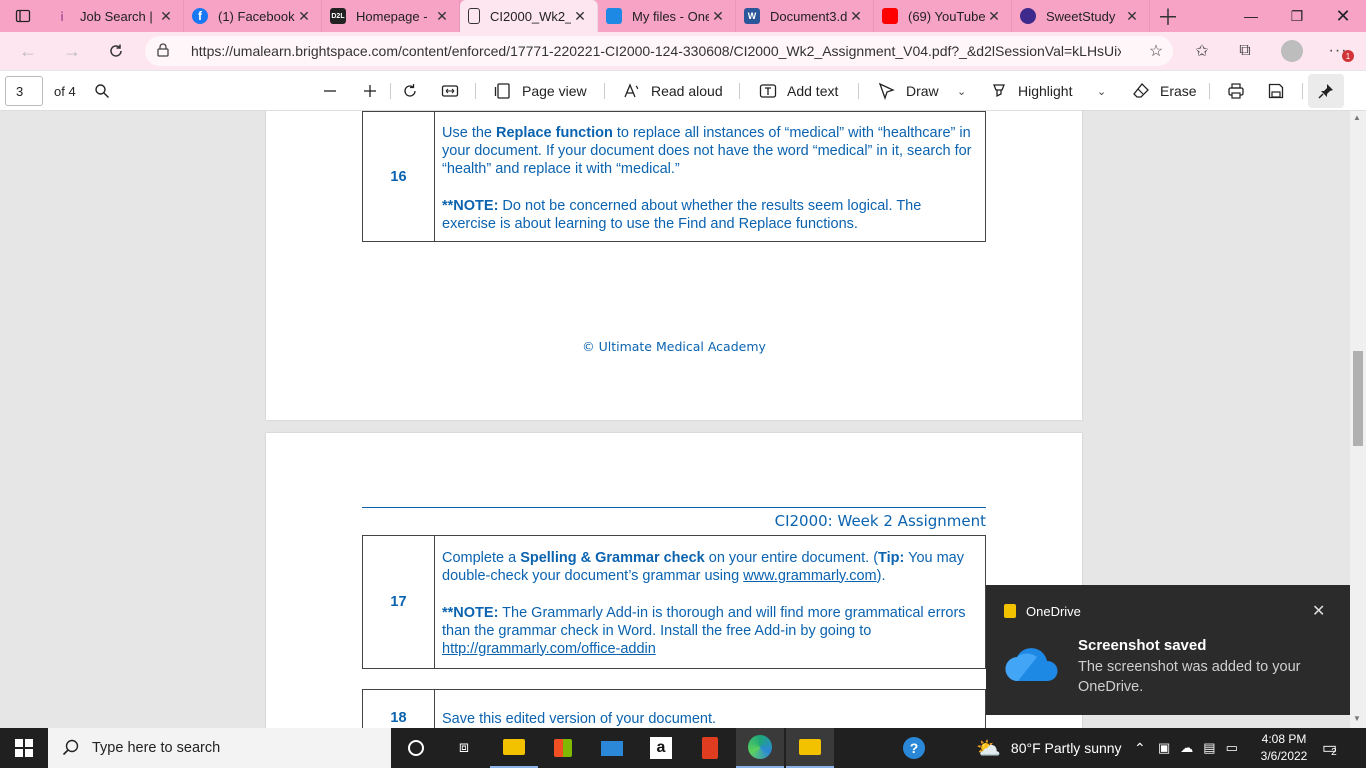  What do you see at coordinates (809, 576) in the screenshot?
I see `grammarly-link: www.grammarly.com` at bounding box center [809, 576].